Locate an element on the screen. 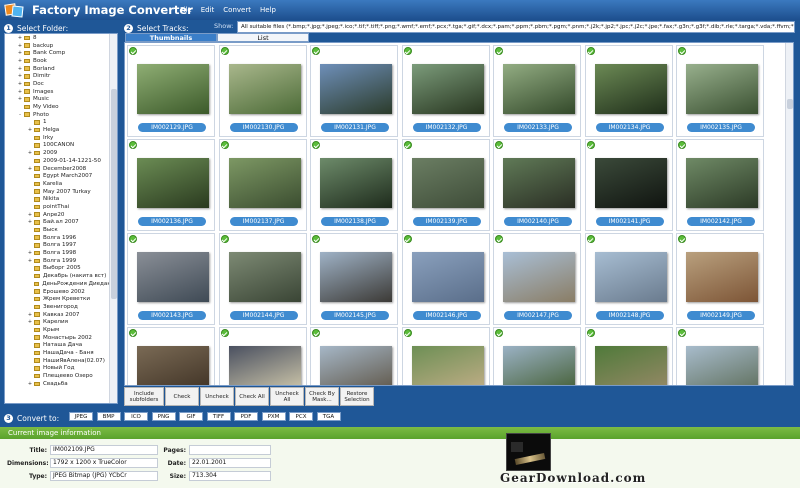 The width and height of the screenshot is (800, 488). thumbnail-item: IM002139.JPG is located at coordinates (445, 185).